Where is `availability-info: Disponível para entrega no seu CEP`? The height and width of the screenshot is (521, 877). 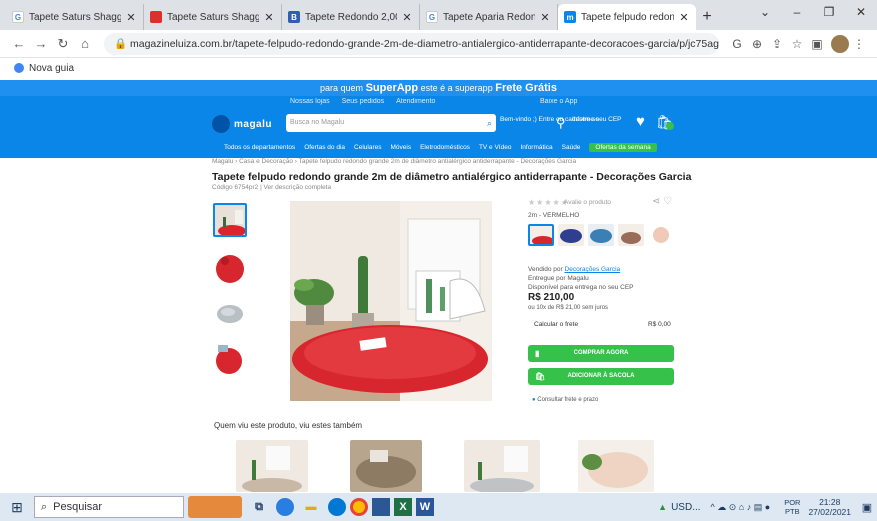
availability-info: Disponível para entrega no seu CEP is located at coordinates (581, 287).